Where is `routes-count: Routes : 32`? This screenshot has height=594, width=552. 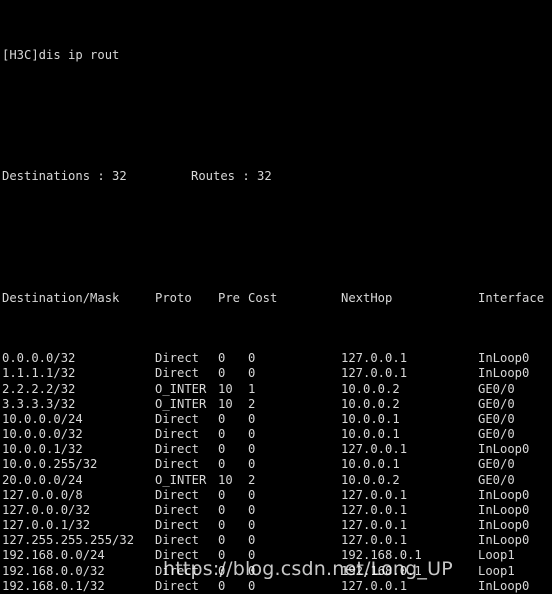 routes-count: Routes : 32 is located at coordinates (231, 176).